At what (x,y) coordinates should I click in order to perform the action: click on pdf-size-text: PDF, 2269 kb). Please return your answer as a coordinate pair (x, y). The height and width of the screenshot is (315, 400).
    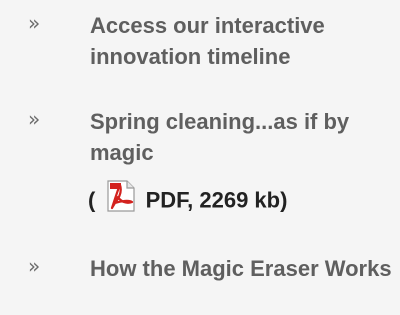
    Looking at the image, I should click on (217, 200).